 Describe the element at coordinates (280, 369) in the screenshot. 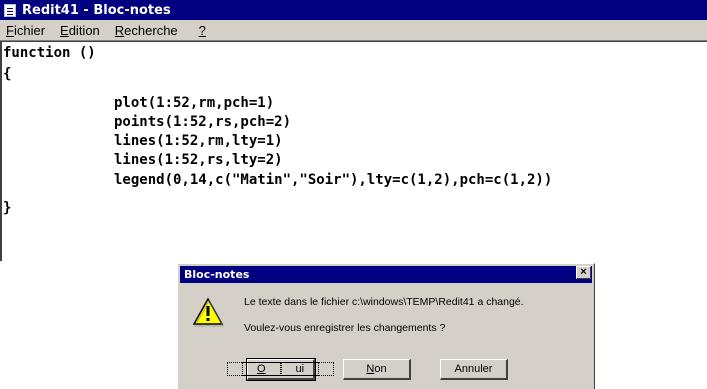

I see `yes-button: Oui` at that location.